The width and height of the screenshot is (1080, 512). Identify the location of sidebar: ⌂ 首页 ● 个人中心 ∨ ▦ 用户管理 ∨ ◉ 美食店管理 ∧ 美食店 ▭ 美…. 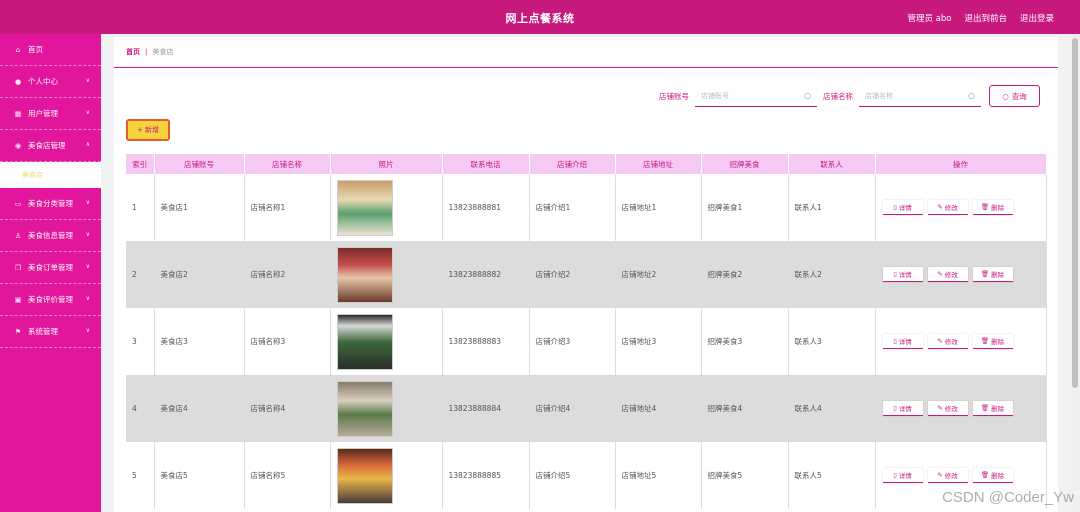
(50, 273).